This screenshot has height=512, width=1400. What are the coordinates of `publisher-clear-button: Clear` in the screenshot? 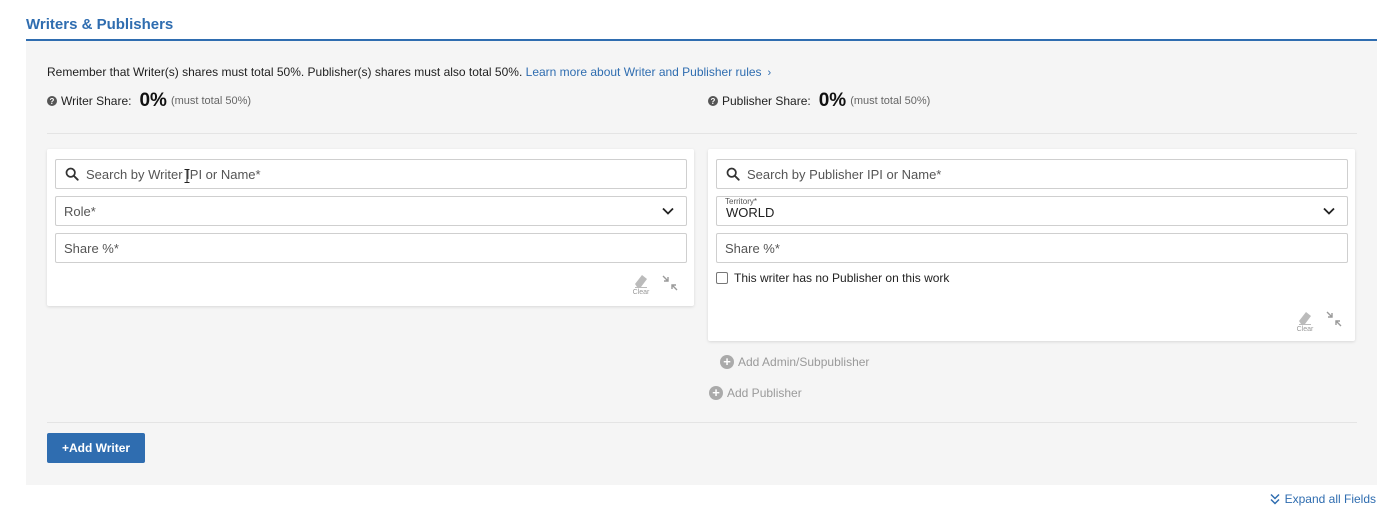 It's located at (1305, 321).